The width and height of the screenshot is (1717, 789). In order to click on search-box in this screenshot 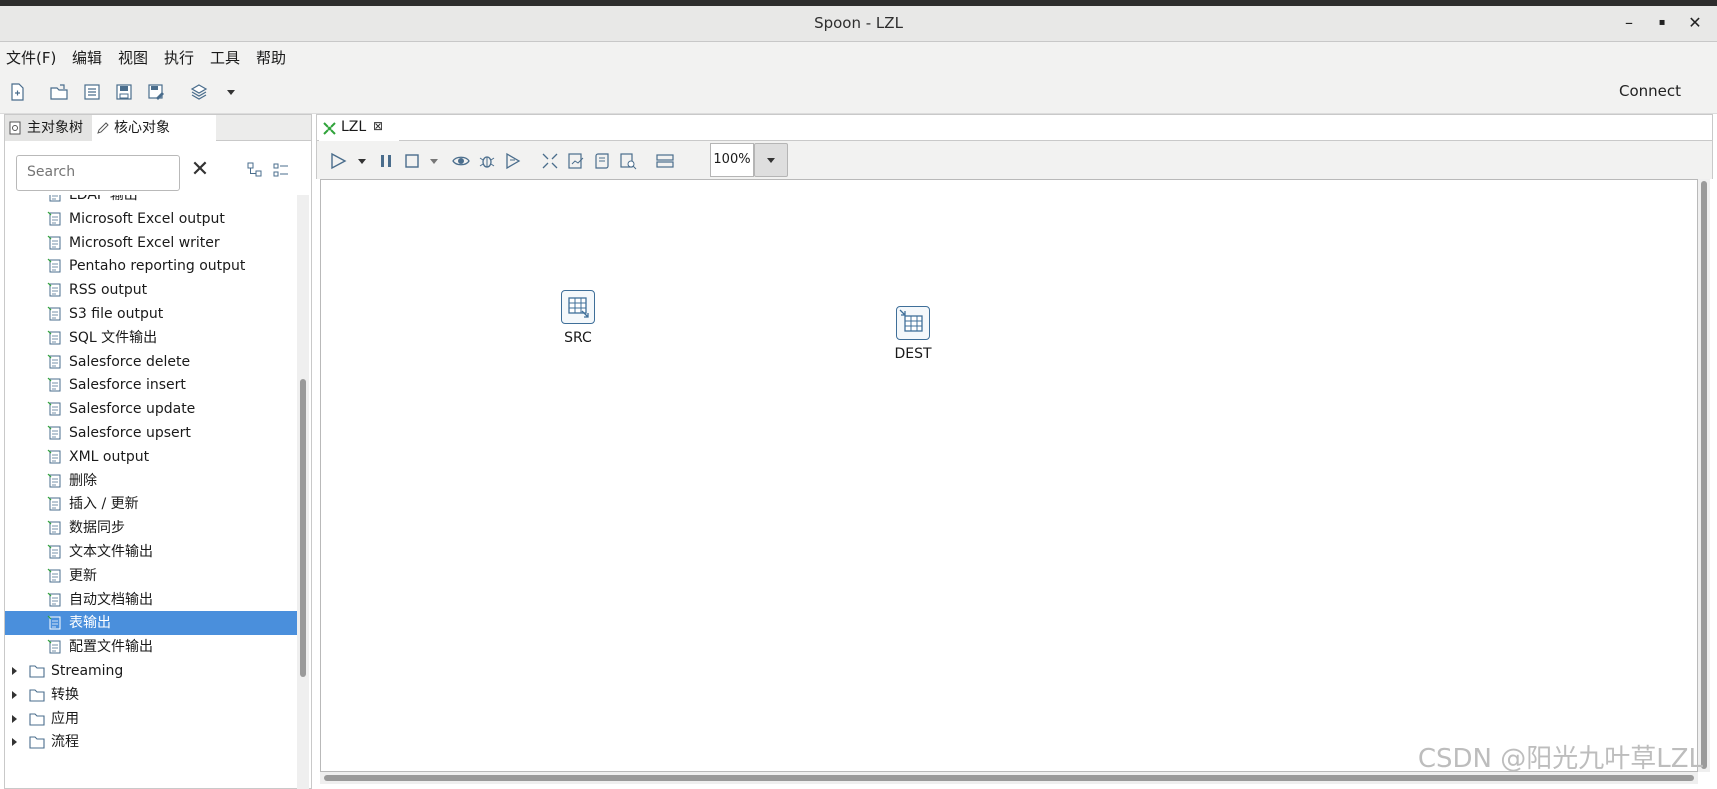, I will do `click(98, 173)`.